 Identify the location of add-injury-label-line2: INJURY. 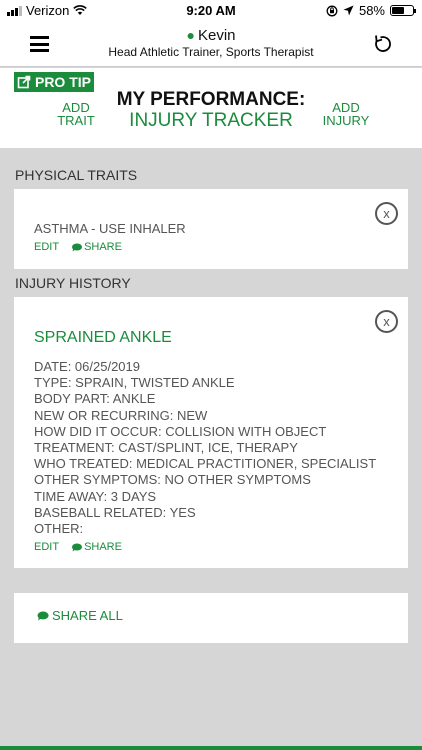
(346, 120).